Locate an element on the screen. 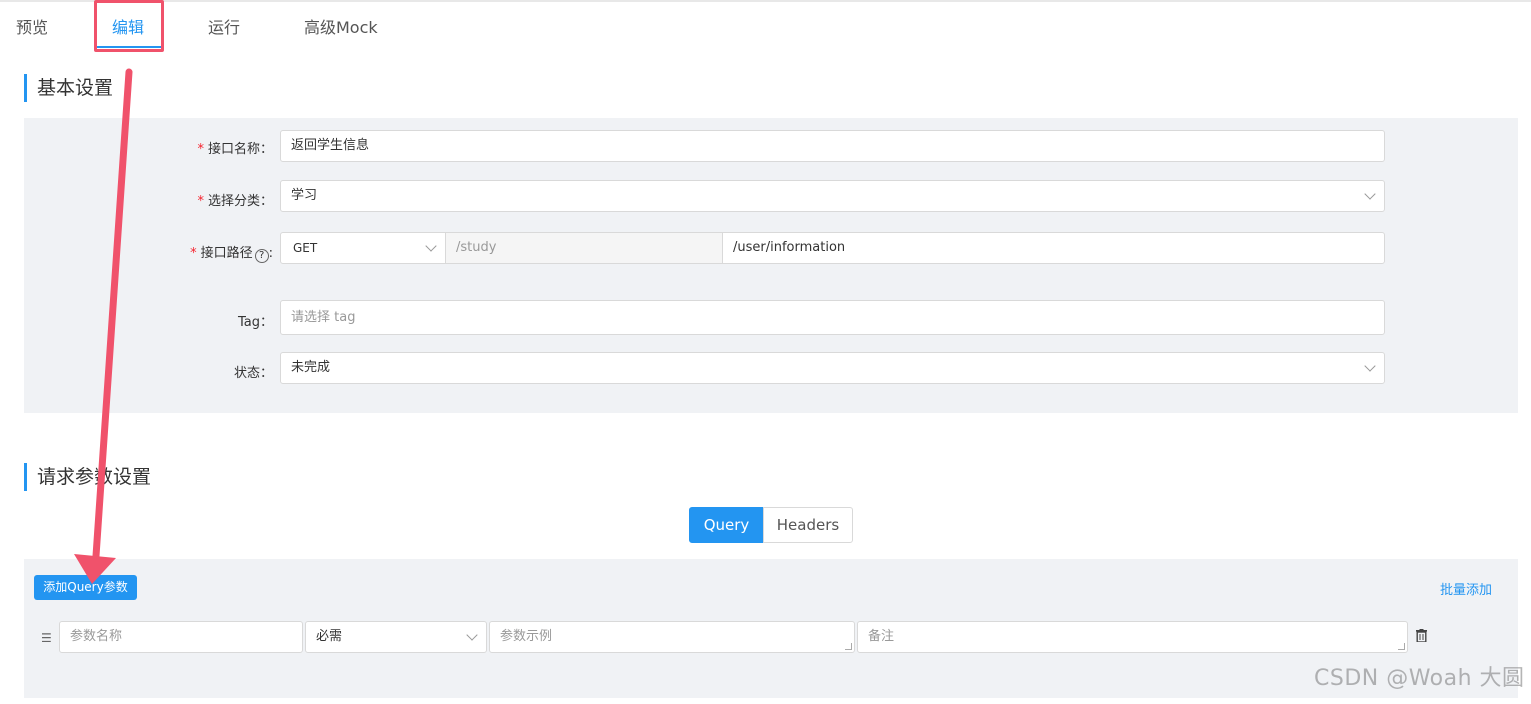 The width and height of the screenshot is (1531, 704). category-select: 学习 is located at coordinates (832, 196).